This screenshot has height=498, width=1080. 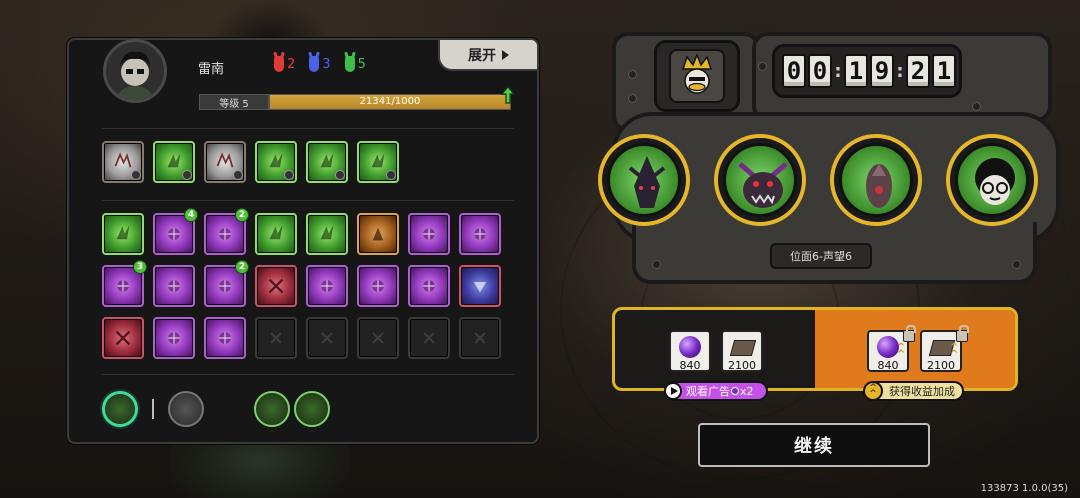 What do you see at coordinates (234, 102) in the screenshot?
I see `level-label: 等级 5` at bounding box center [234, 102].